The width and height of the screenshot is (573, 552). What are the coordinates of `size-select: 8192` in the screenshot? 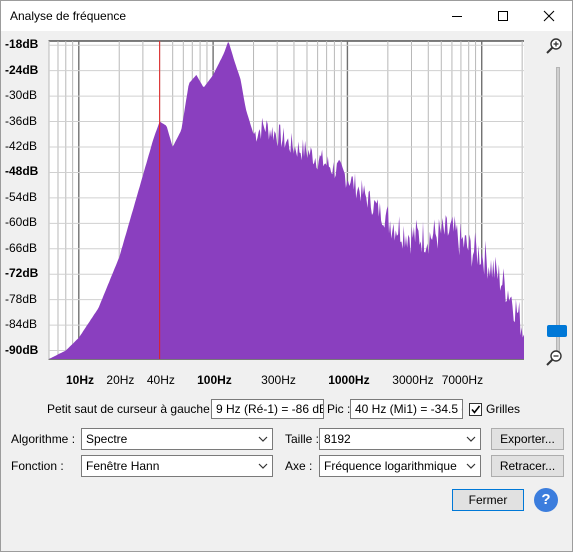 It's located at (400, 439).